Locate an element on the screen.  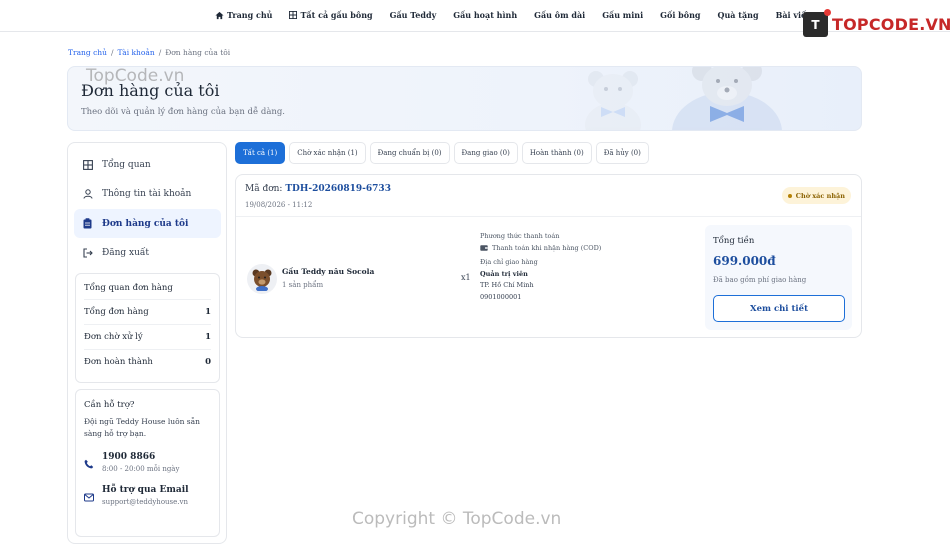
order-code: Mã đơn: TDH-20260819-6733 is located at coordinates (318, 189).